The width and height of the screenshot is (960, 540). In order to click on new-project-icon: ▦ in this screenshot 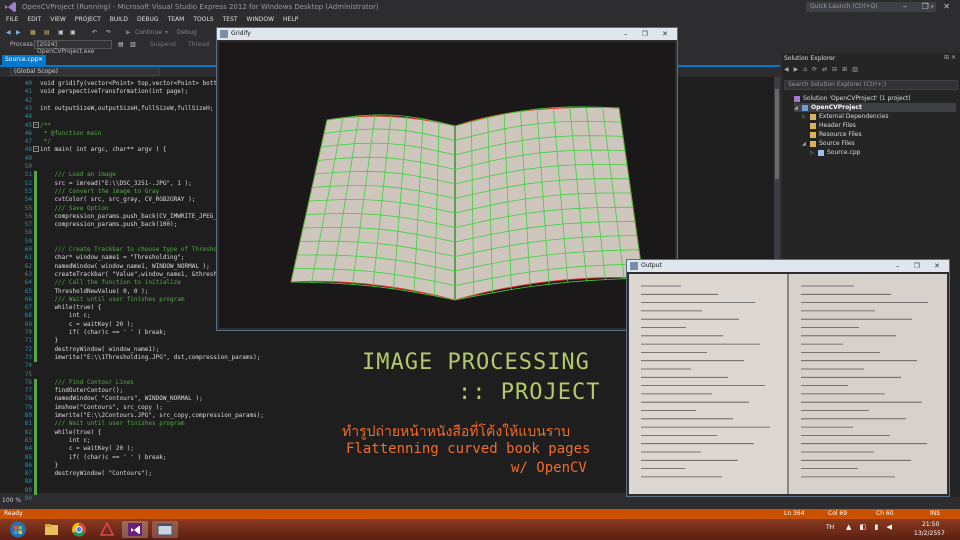, I will do `click(33, 32)`.